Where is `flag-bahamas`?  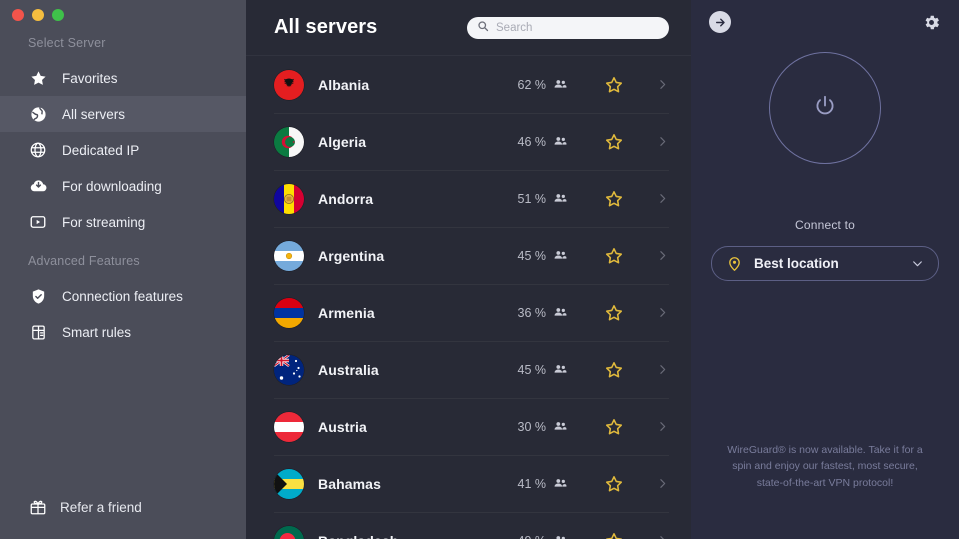 flag-bahamas is located at coordinates (289, 483).